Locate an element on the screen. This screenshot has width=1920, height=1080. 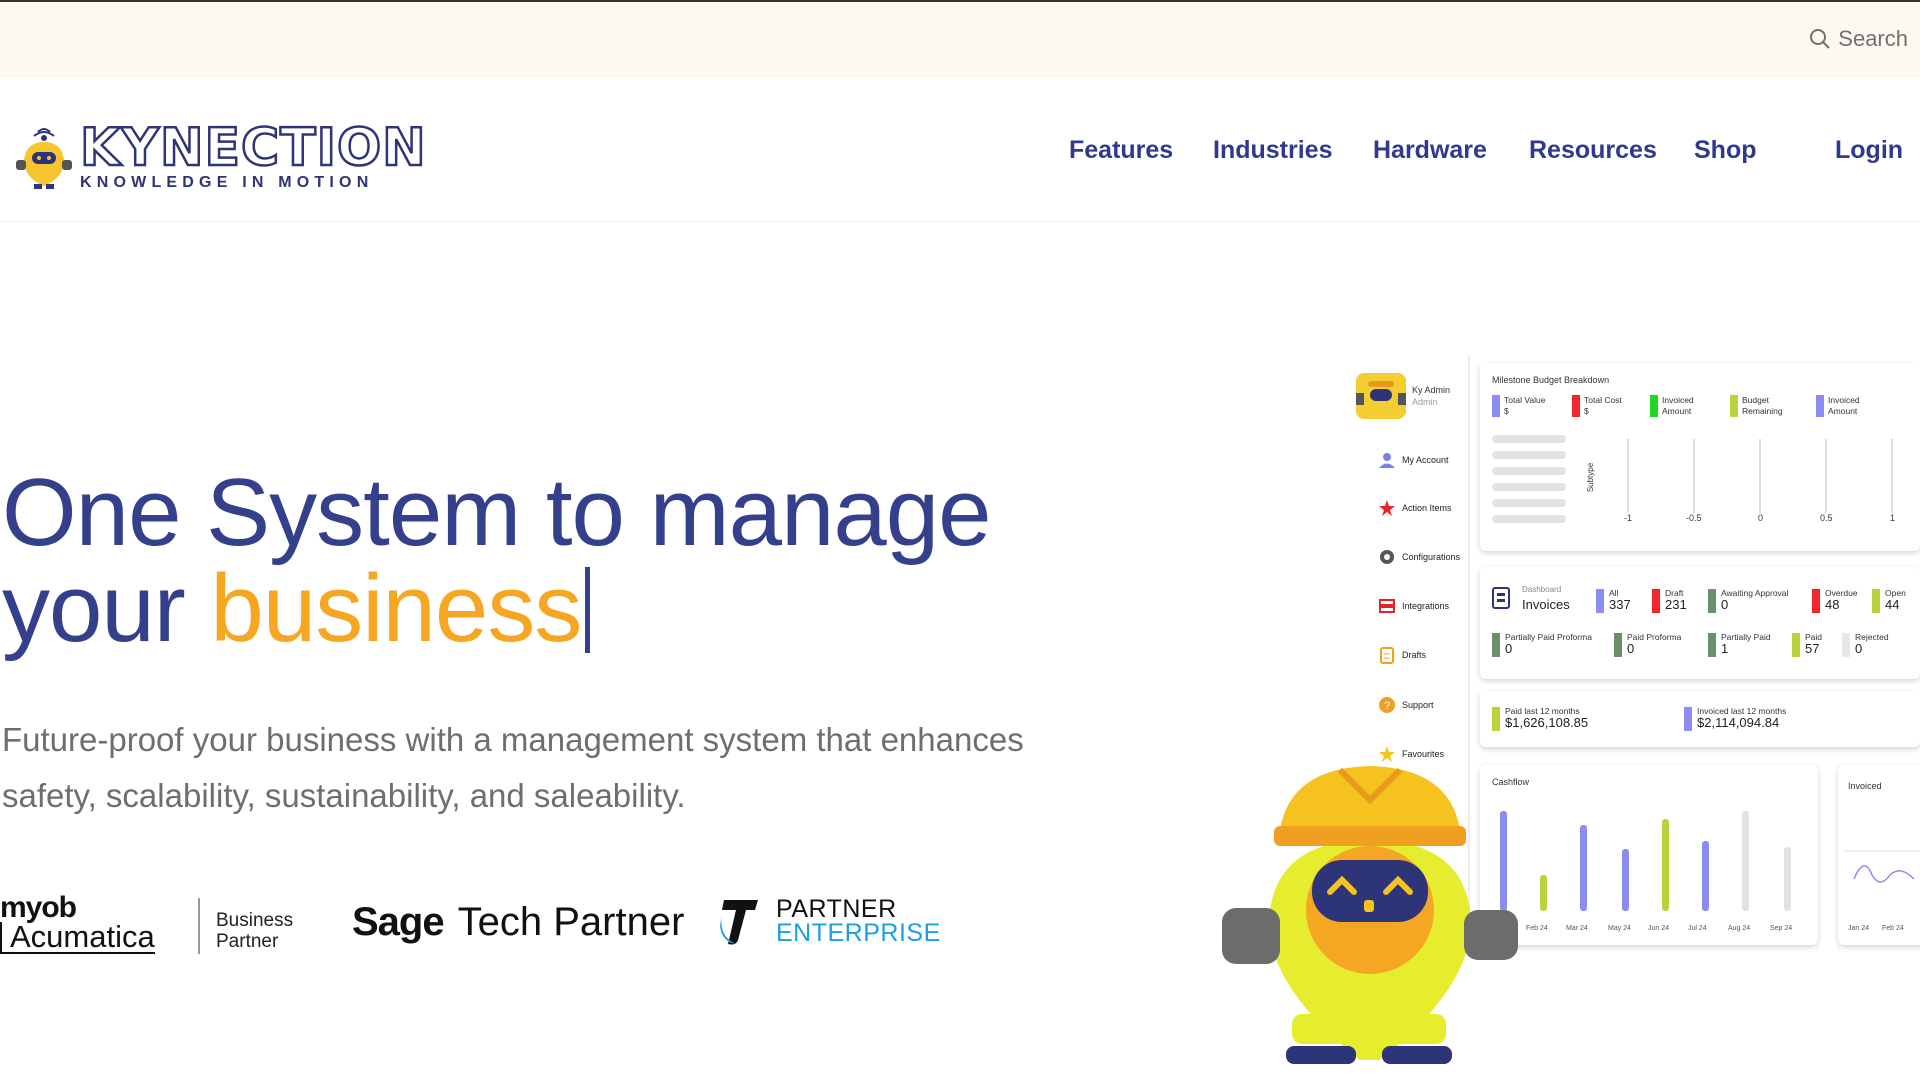
invoice-stat: All 337 is located at coordinates (1613, 601).